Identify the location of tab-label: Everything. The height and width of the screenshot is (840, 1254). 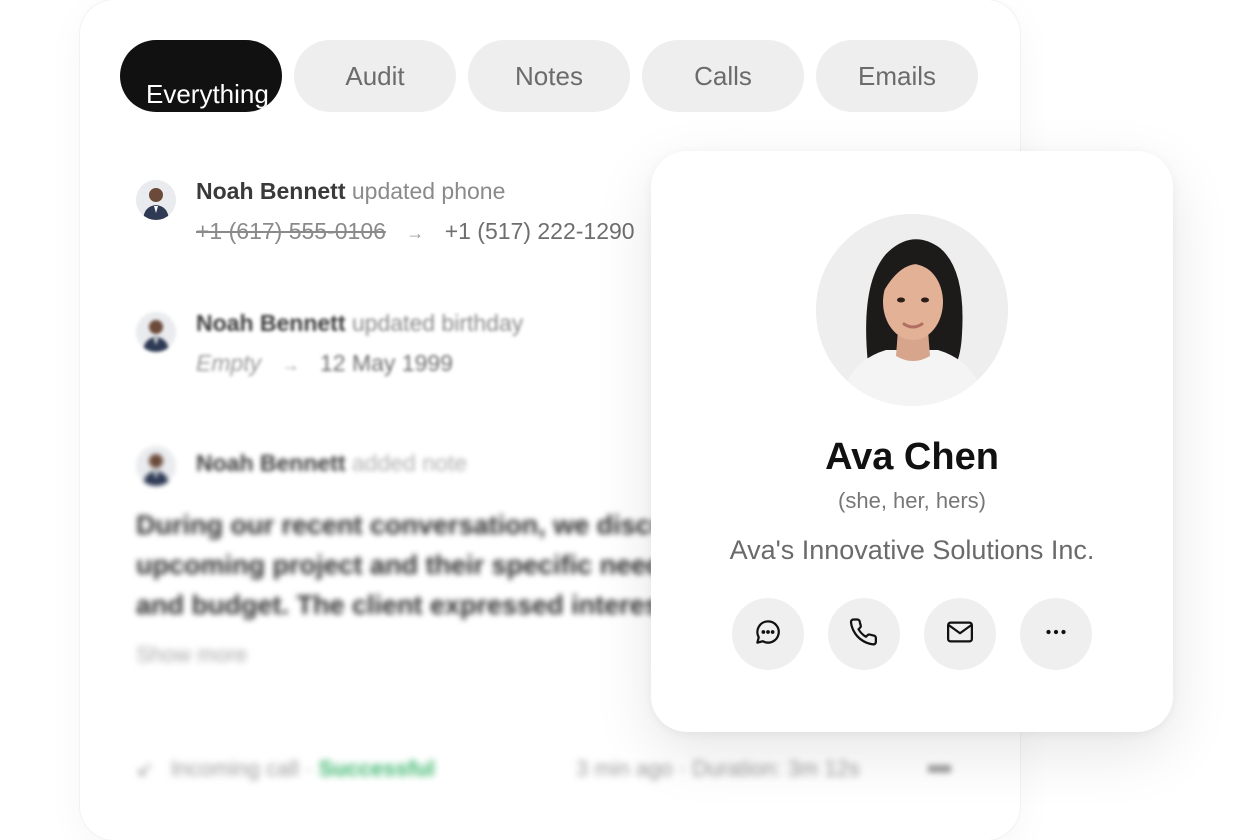
(207, 94).